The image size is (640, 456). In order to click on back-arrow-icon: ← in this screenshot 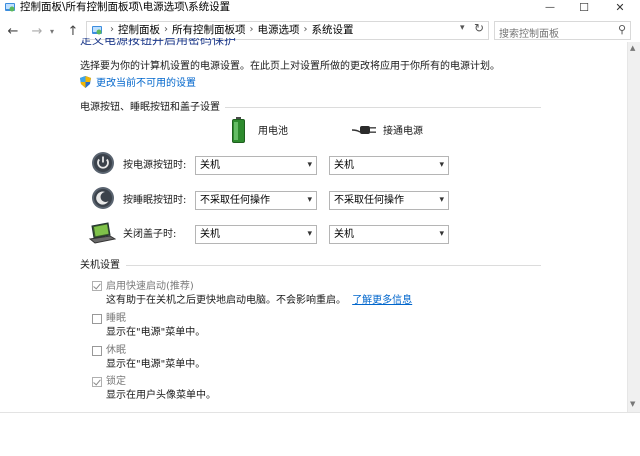, I will do `click(13, 31)`.